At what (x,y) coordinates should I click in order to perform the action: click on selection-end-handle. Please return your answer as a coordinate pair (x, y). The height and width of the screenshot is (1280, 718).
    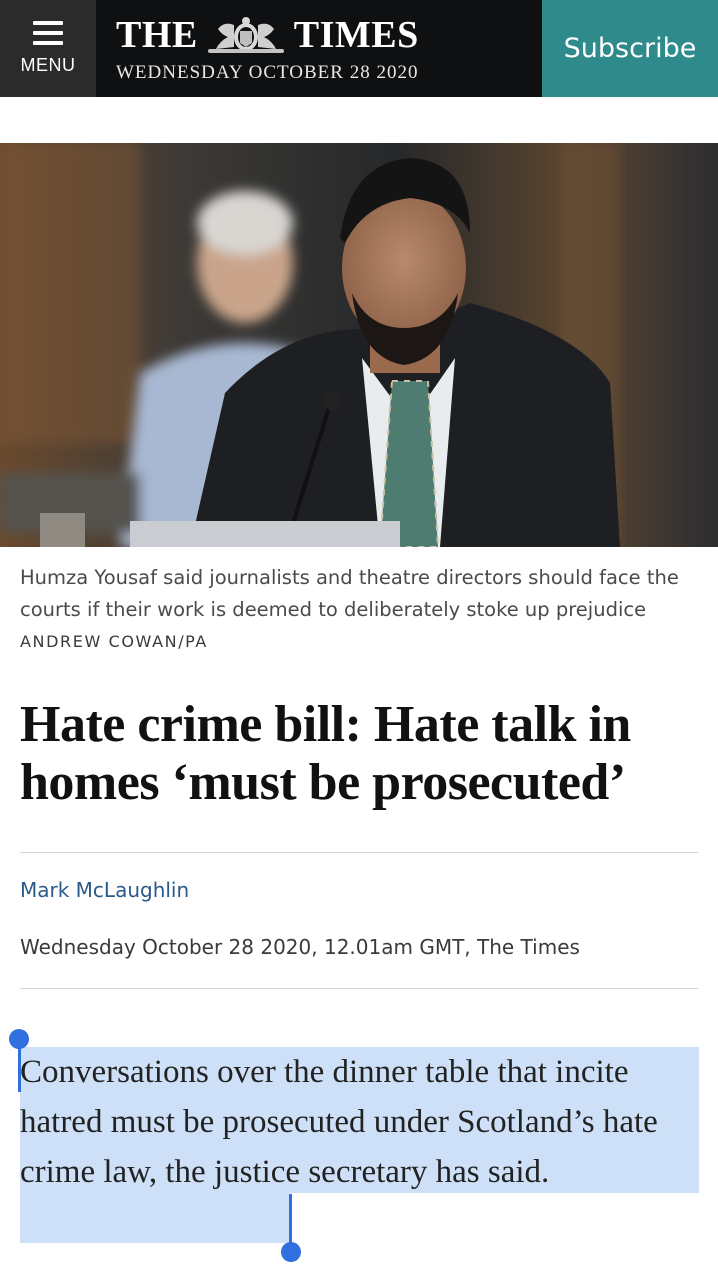
    Looking at the image, I should click on (291, 1252).